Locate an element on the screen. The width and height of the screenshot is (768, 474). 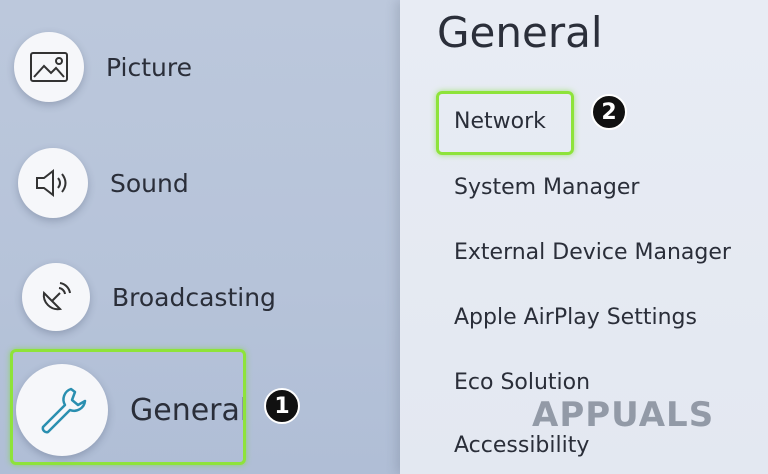
menu-item-label: Picture is located at coordinates (149, 67).